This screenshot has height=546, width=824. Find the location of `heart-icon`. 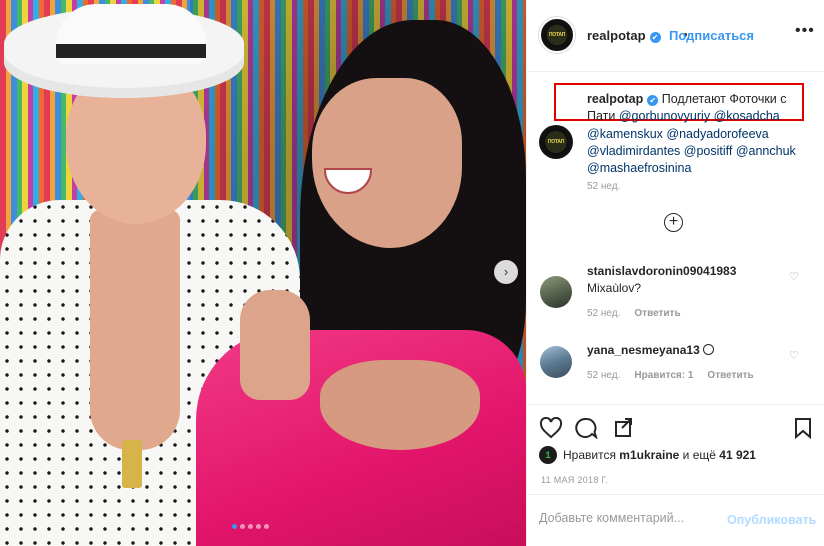

heart-icon is located at coordinates (551, 429).